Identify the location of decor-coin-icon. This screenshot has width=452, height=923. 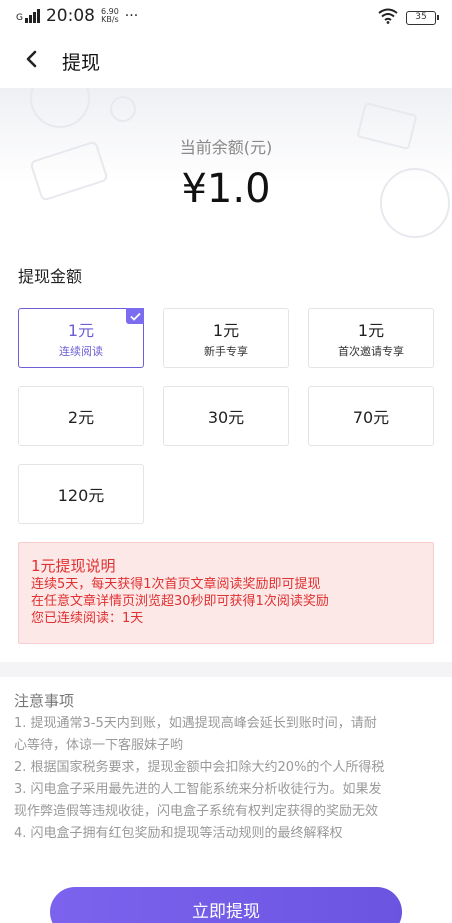
(123, 109).